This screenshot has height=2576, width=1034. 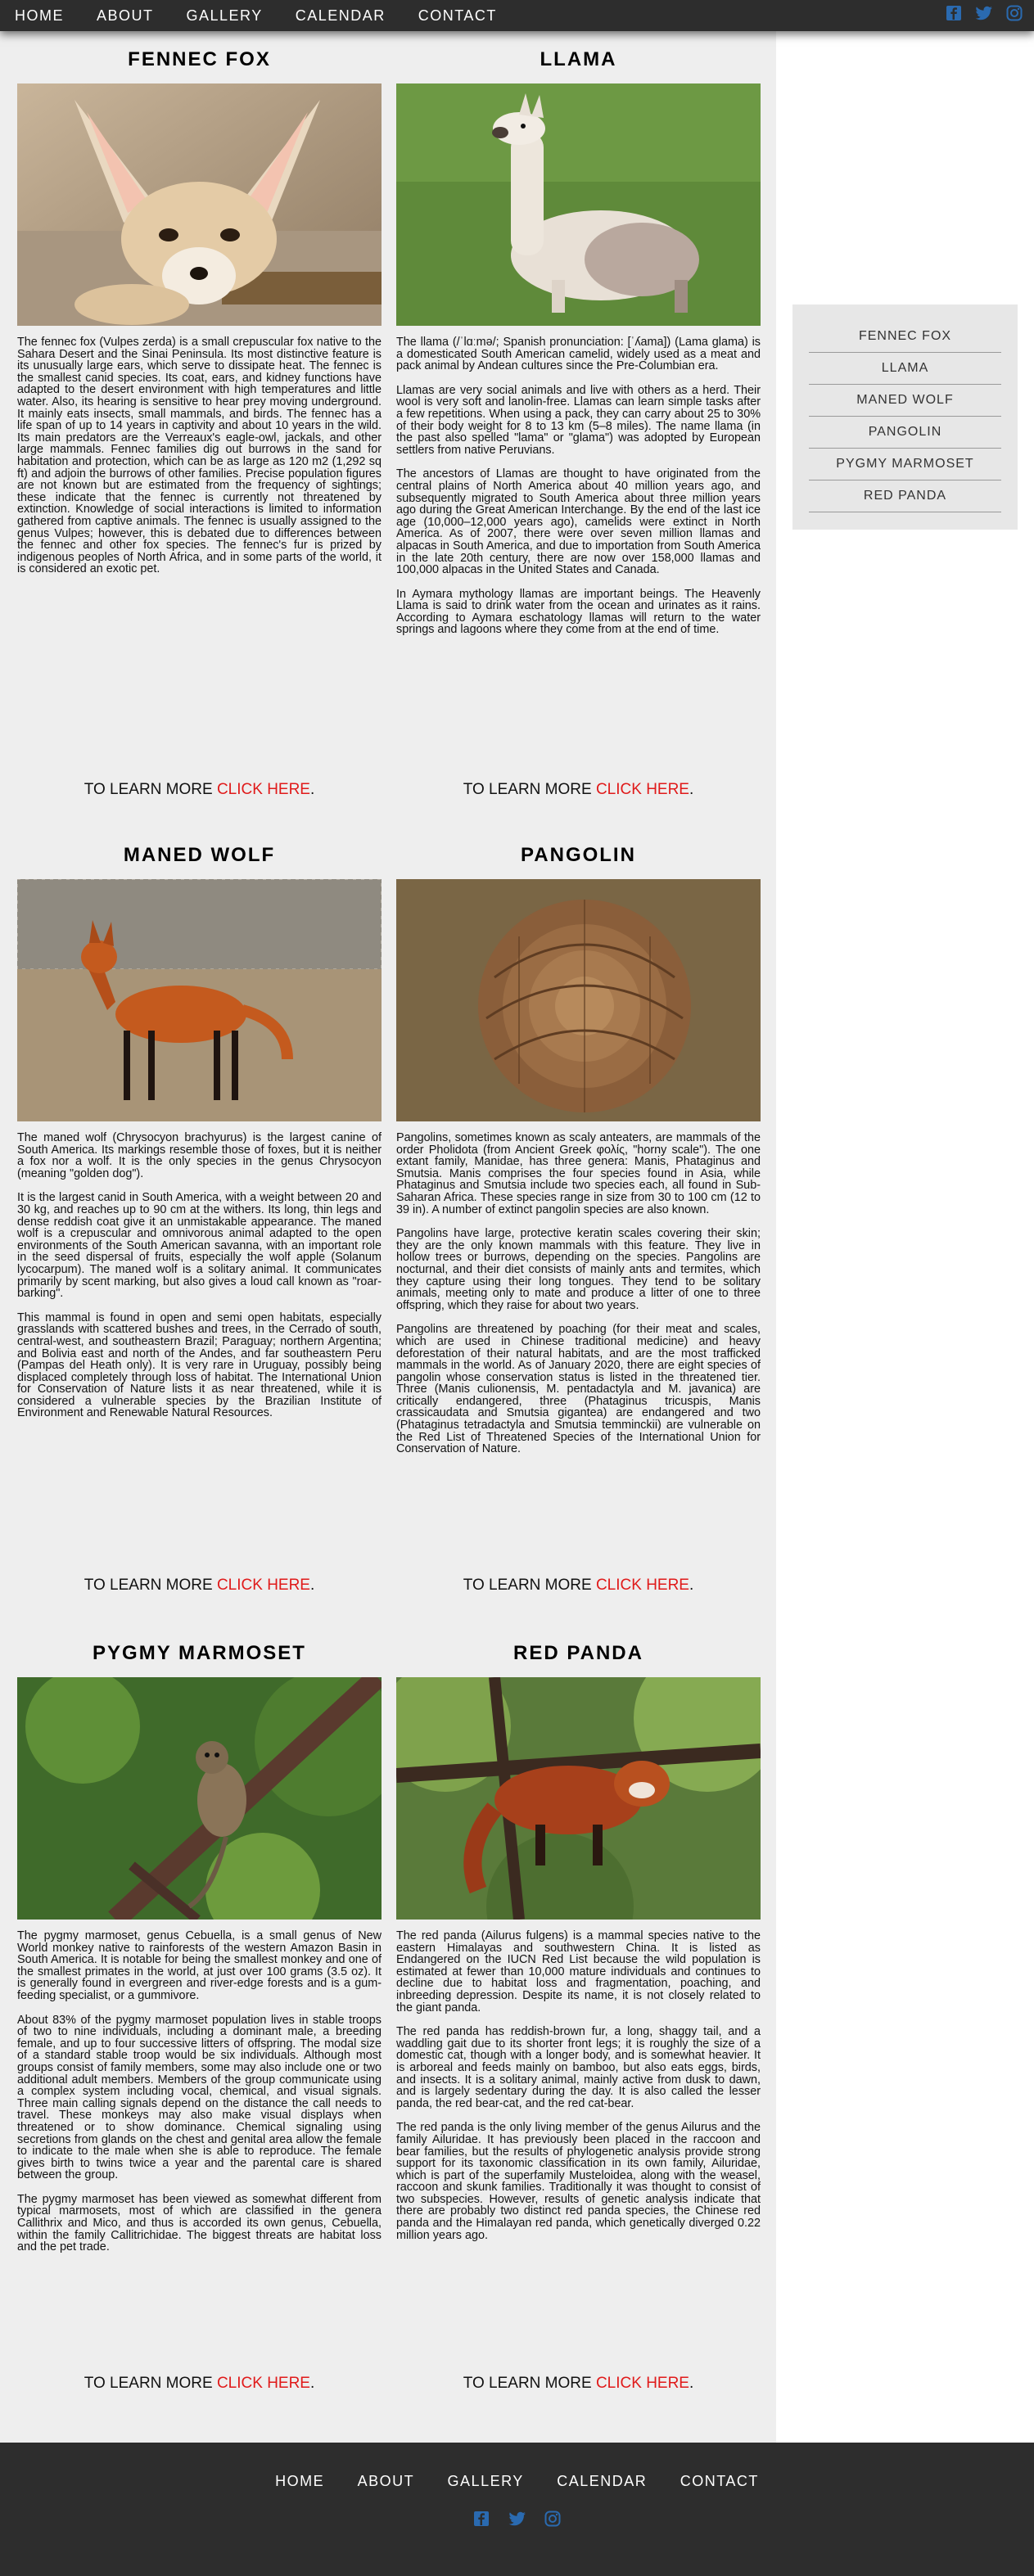 I want to click on footer-gallery-link: GALLERY, so click(x=486, y=2481).